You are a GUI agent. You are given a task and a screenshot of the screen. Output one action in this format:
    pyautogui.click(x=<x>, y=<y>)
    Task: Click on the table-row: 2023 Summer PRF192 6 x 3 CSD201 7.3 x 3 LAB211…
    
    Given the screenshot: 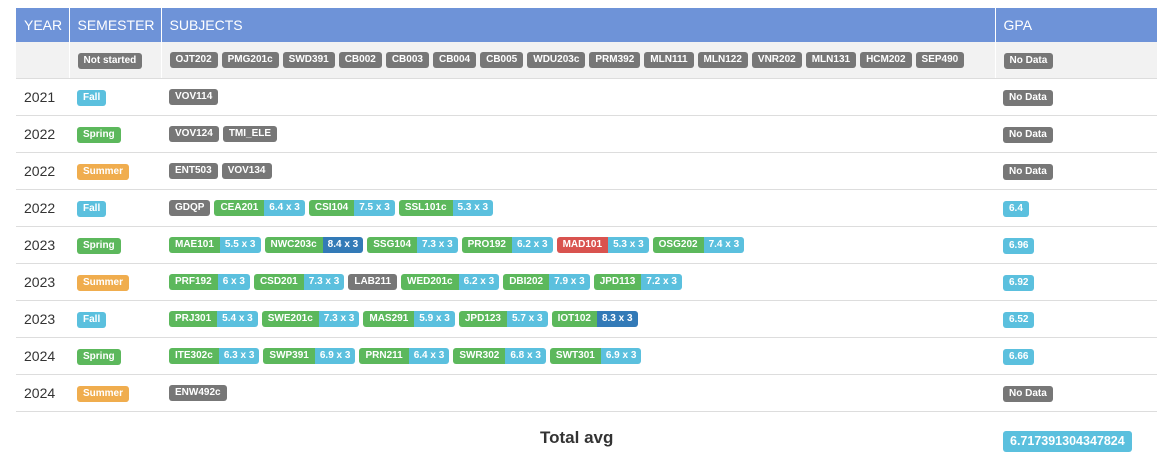 What is the action you would take?
    pyautogui.click(x=586, y=282)
    